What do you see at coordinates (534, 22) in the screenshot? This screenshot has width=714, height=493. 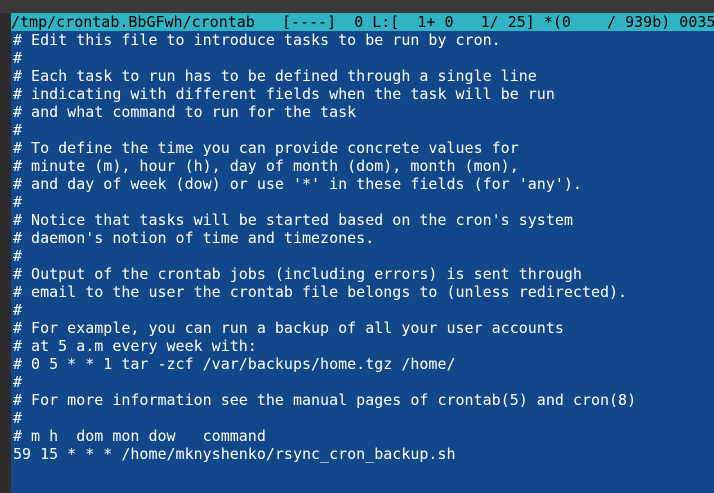 I see `status-position: 0 L:[ 1+ 0 1/ 25] *(0 / 939b) 0035` at bounding box center [534, 22].